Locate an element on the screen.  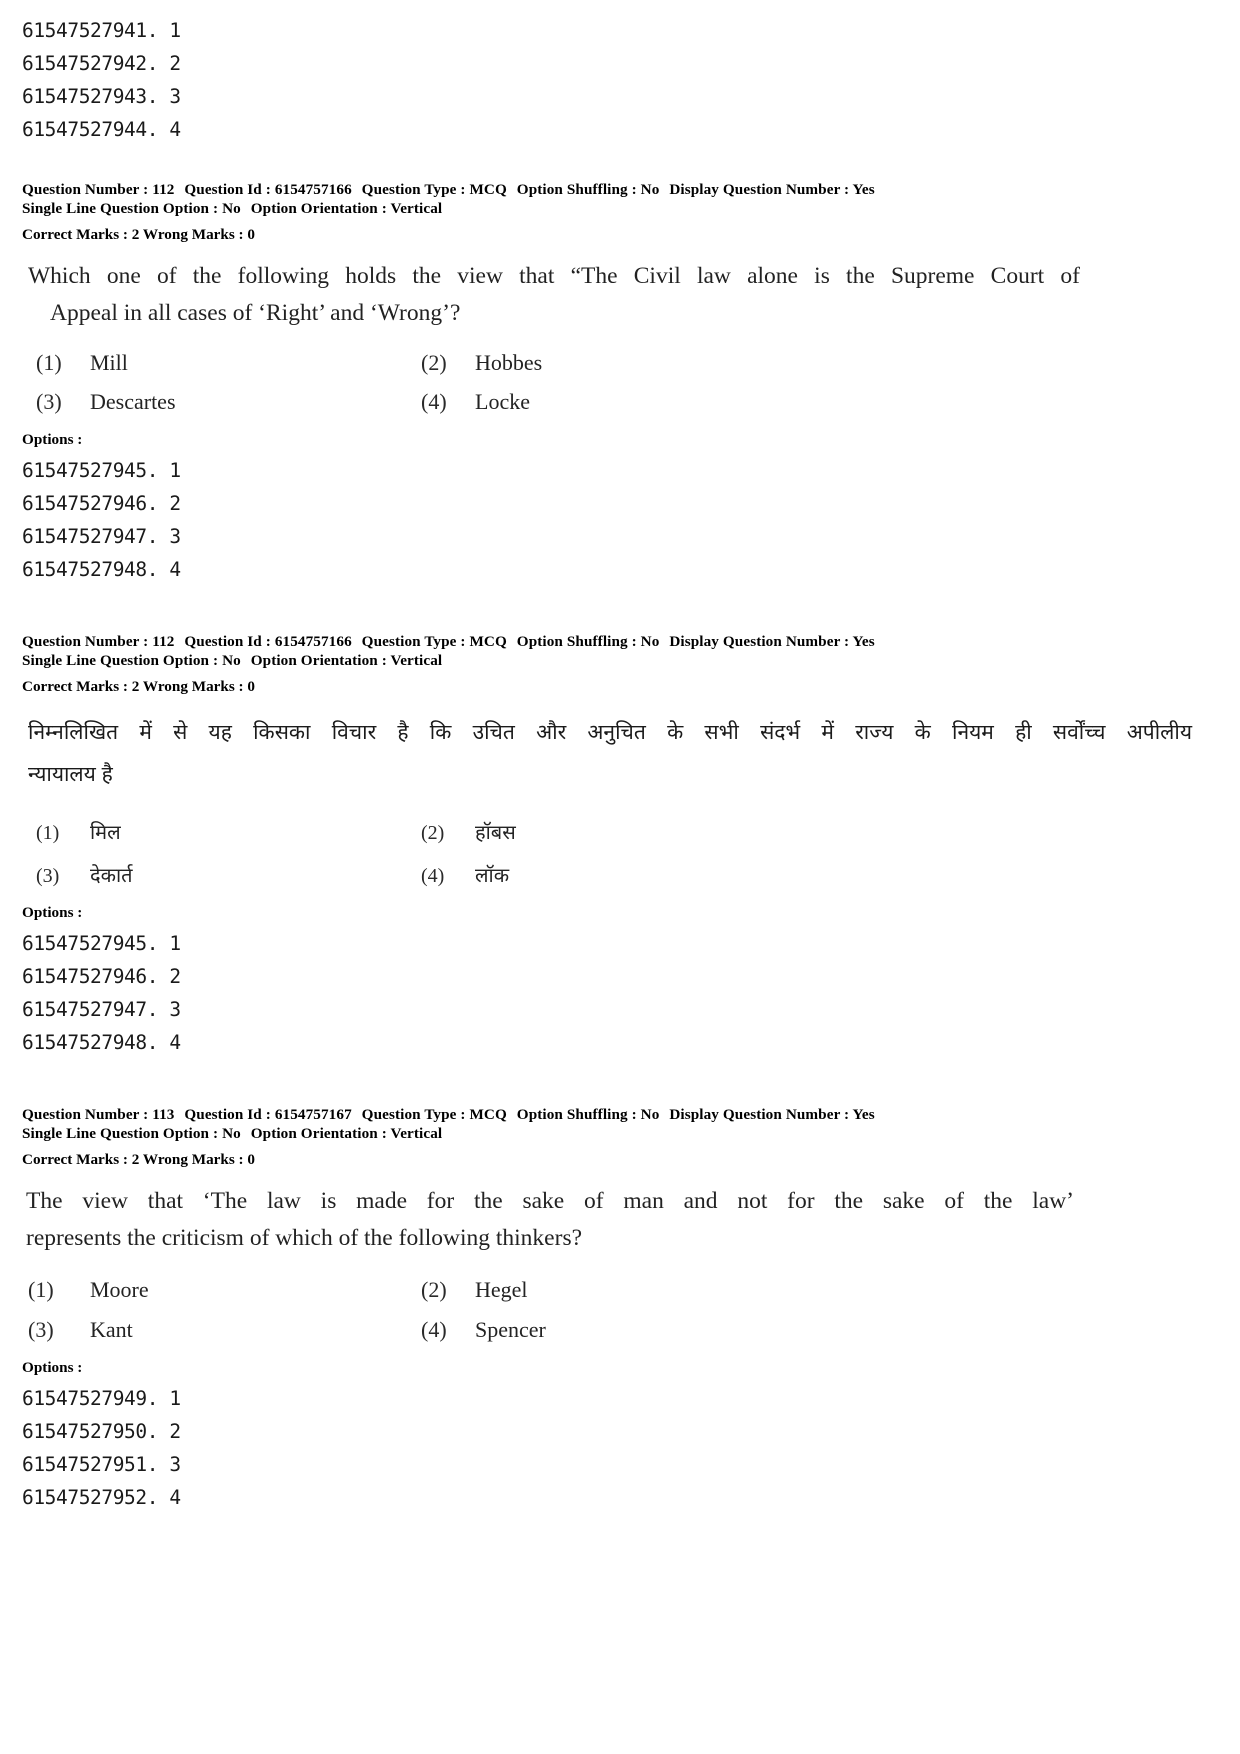
choice-option-4: (4) Spencer is located at coordinates (599, 1330).